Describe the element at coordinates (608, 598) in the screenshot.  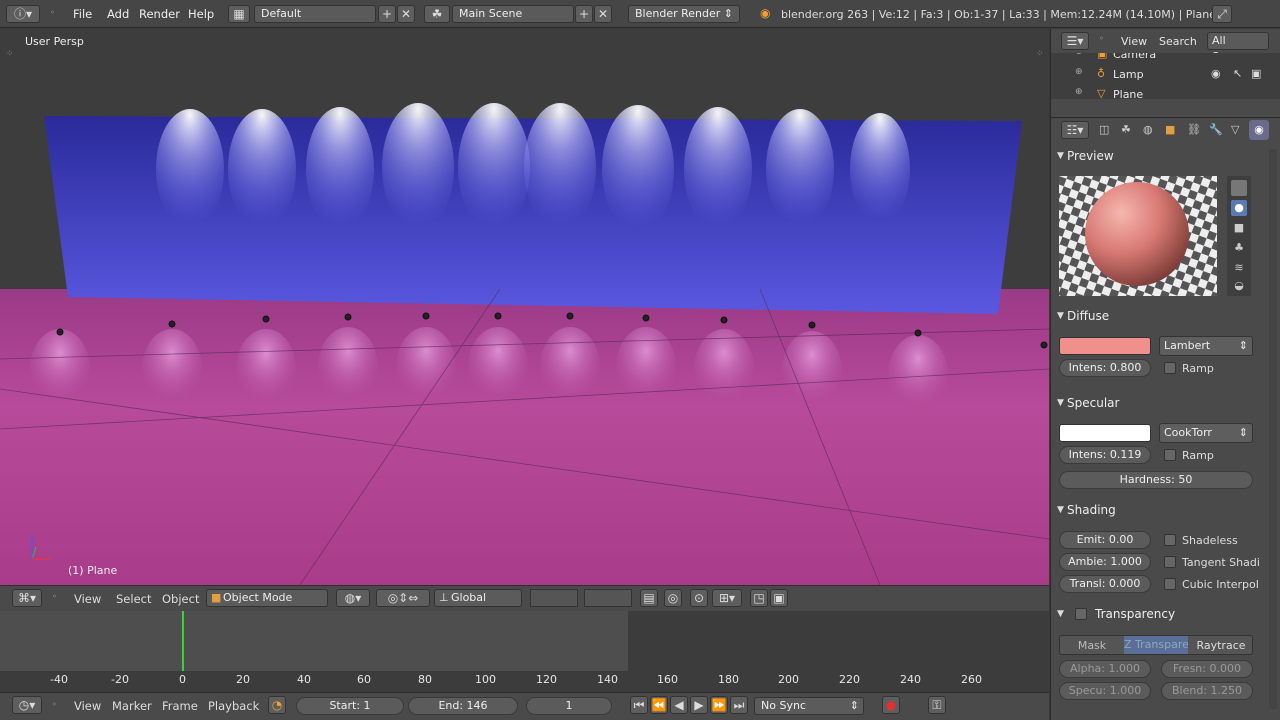
I see `layer-buttons-right` at that location.